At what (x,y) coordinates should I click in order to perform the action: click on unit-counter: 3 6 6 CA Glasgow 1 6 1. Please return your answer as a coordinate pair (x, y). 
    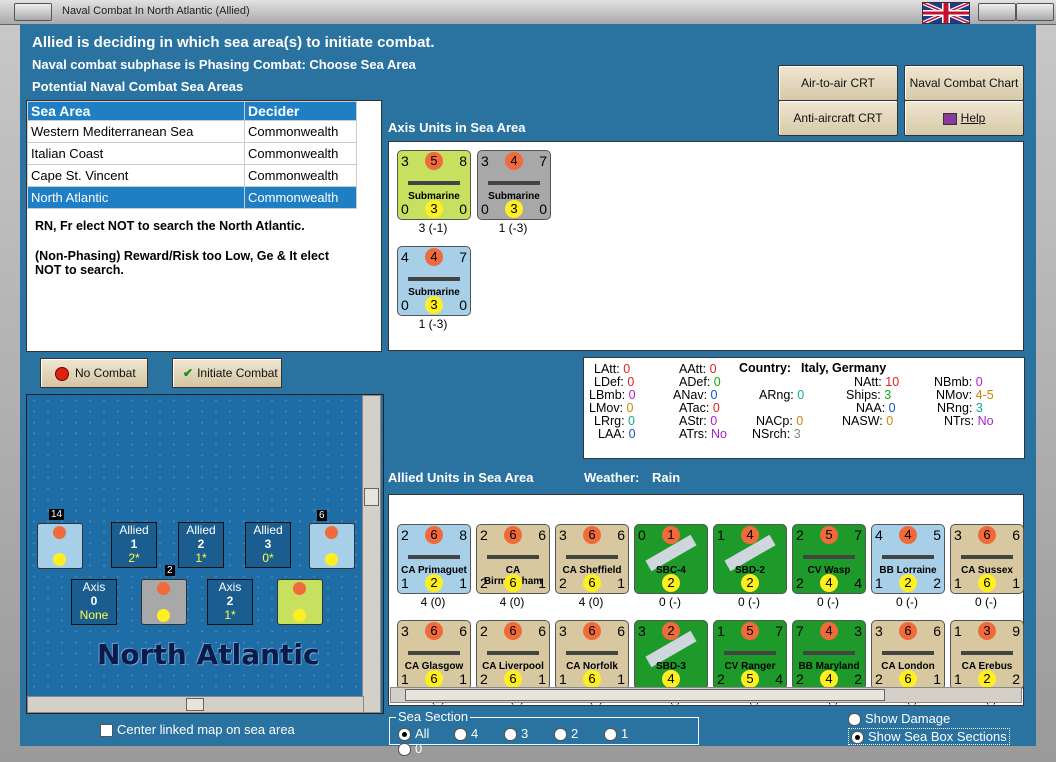
    Looking at the image, I should click on (434, 655).